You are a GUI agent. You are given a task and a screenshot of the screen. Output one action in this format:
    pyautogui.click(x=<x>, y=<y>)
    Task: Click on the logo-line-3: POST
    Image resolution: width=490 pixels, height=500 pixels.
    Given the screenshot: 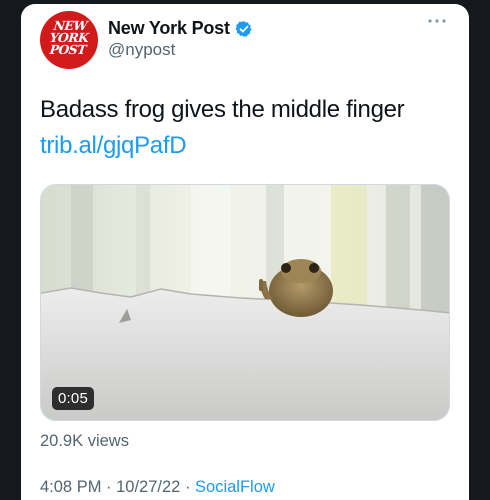 What is the action you would take?
    pyautogui.click(x=67, y=49)
    